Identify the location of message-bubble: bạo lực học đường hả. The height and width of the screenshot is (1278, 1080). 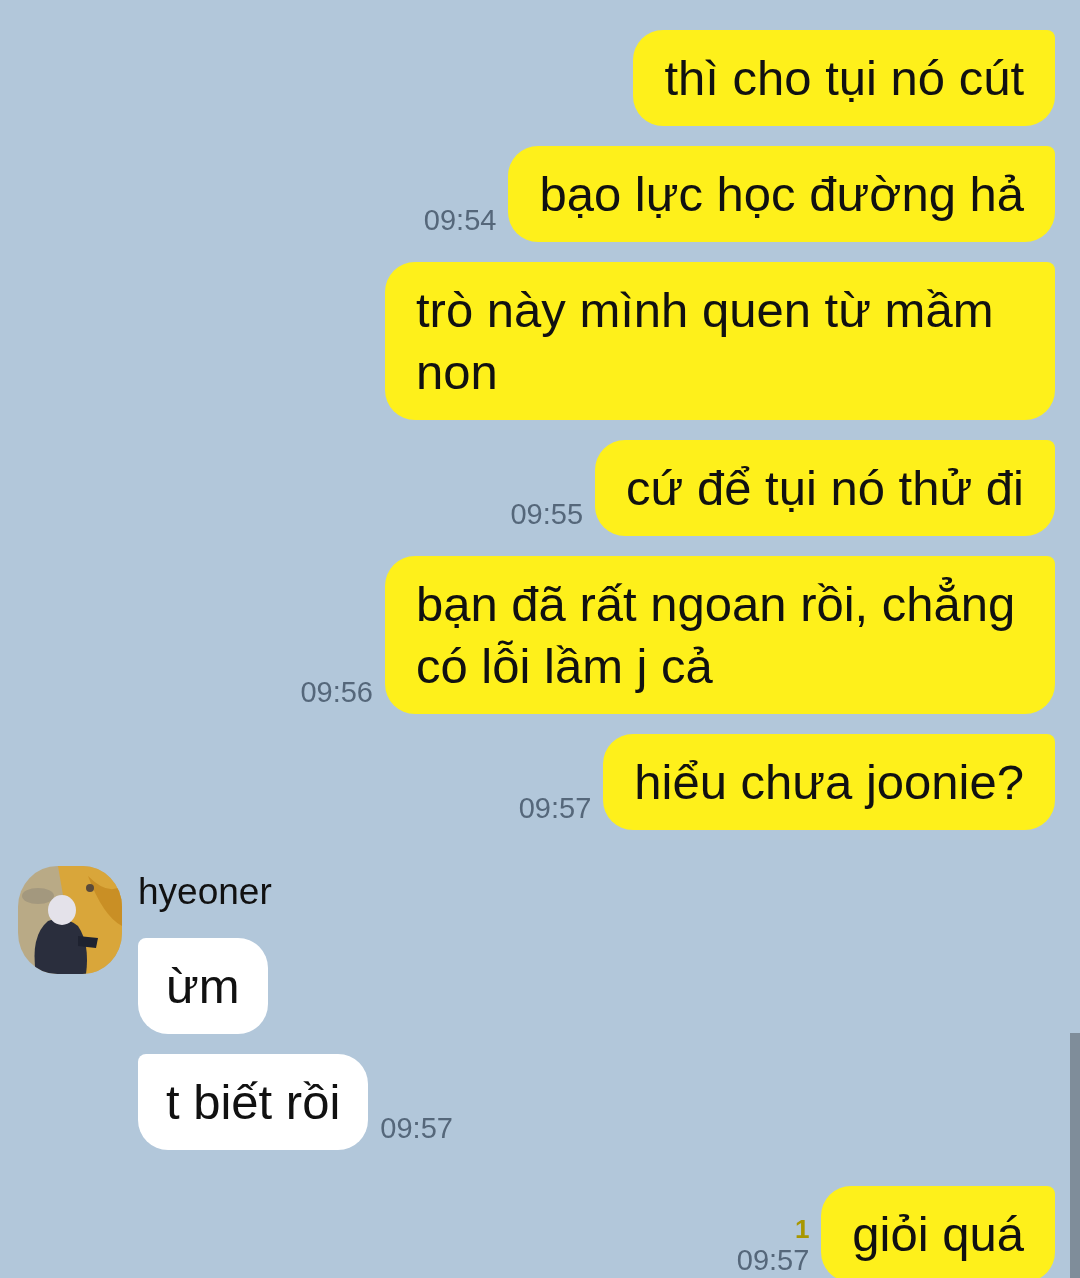
(781, 194).